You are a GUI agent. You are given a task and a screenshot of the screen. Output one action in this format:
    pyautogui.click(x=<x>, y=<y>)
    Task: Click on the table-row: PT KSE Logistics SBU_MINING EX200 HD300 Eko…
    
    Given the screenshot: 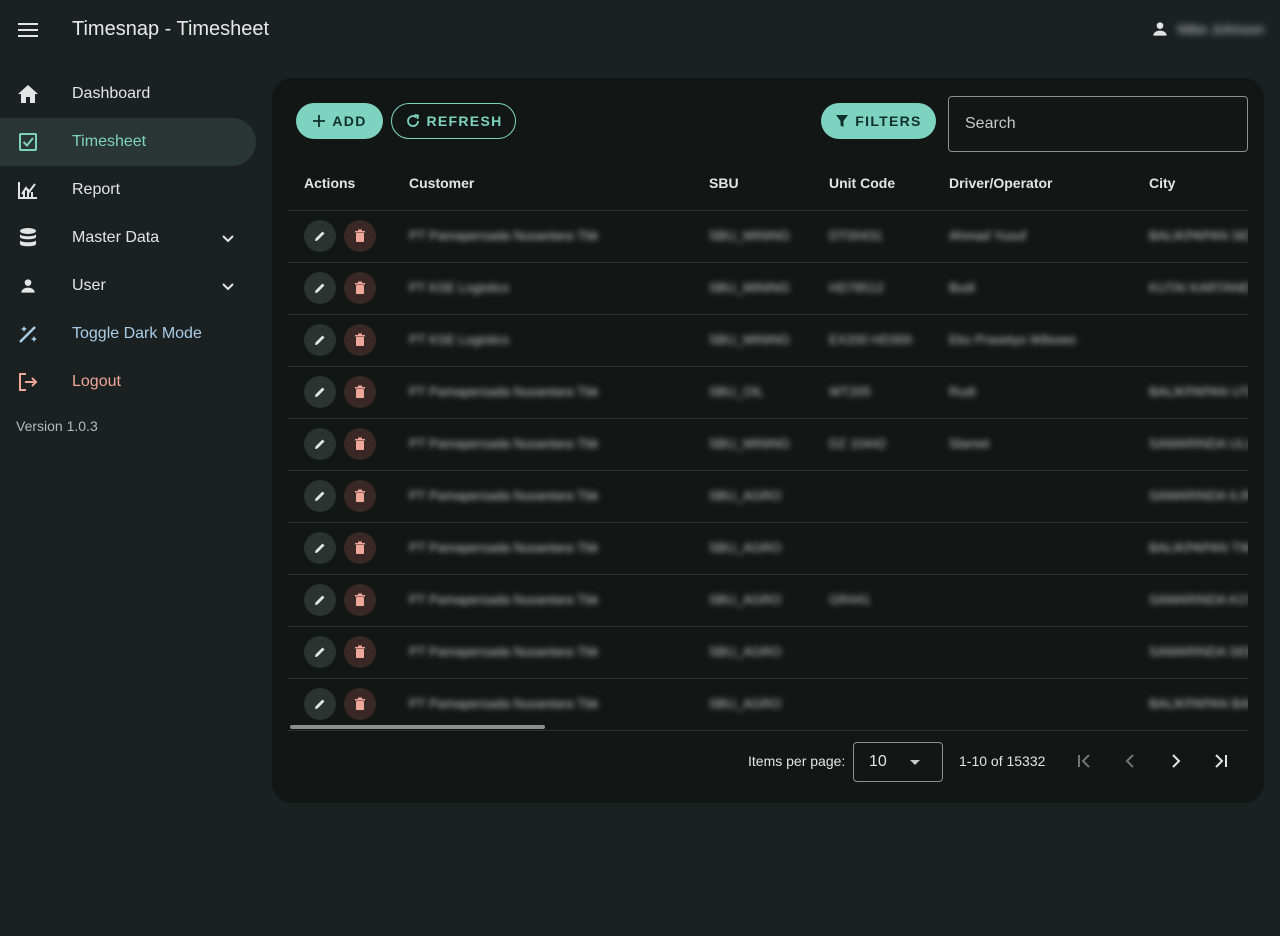 What is the action you would take?
    pyautogui.click(x=768, y=340)
    